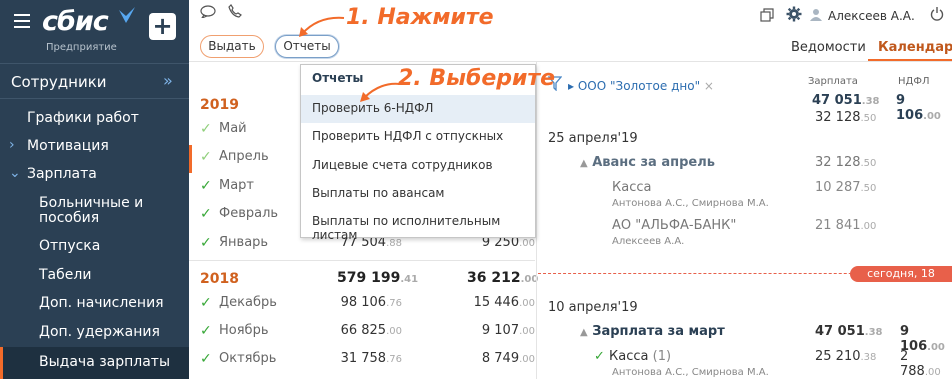 The image size is (952, 379). I want to click on sidebar-item-motivation: › Мотивация, so click(94, 147).